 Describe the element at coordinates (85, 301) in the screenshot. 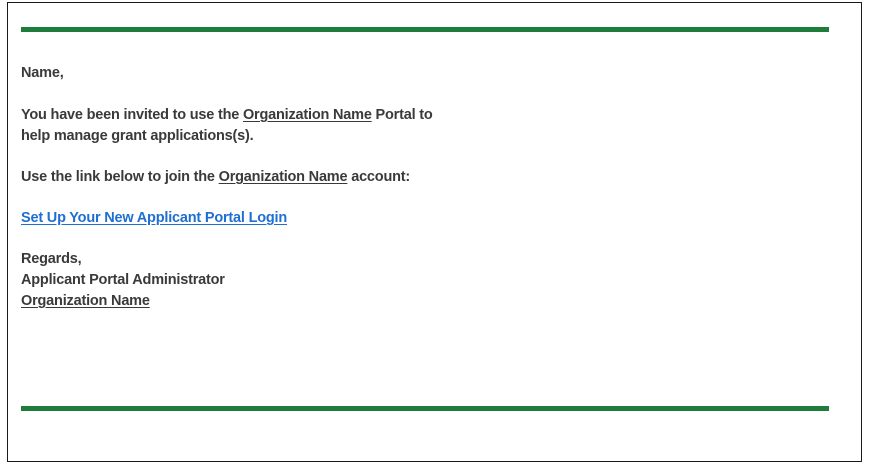

I see `signature-organization: Organization Name` at that location.